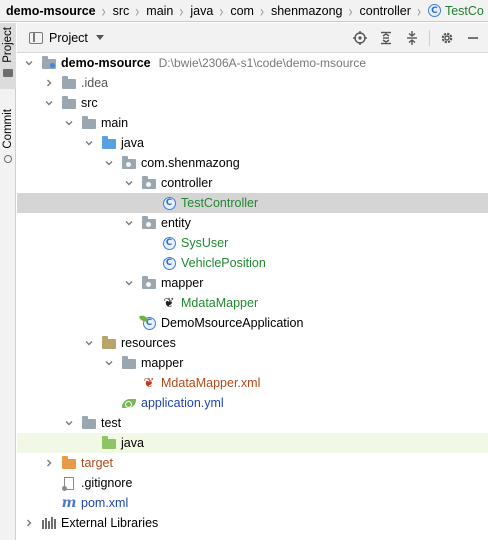  I want to click on tree-row: src, so click(252, 103).